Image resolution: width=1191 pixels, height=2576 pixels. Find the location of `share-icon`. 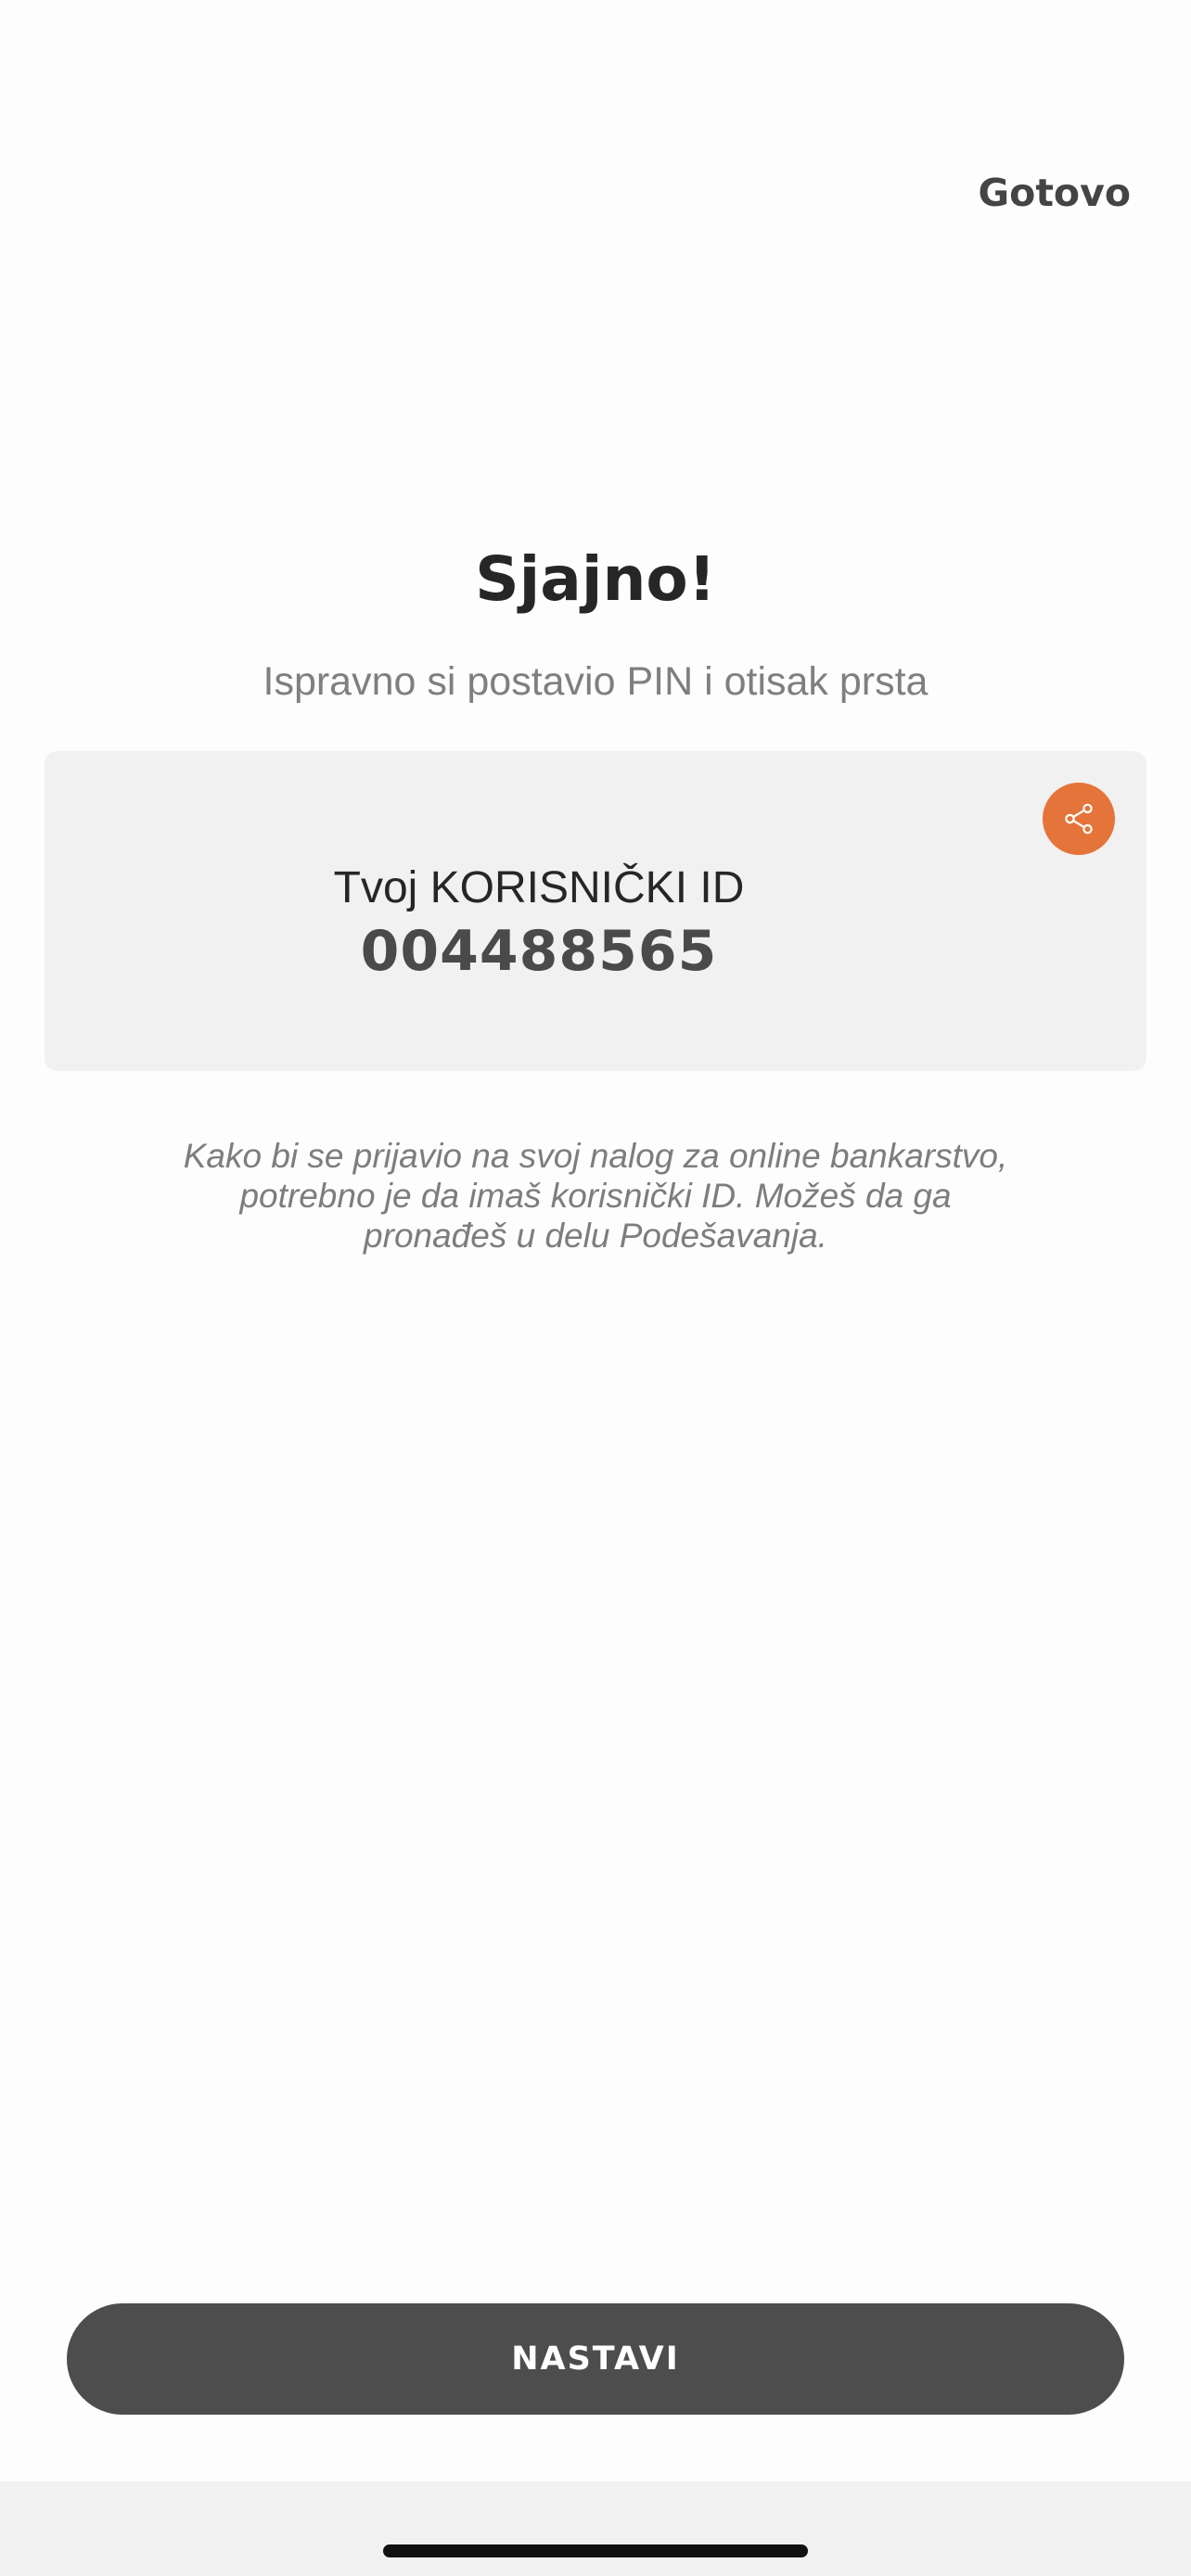

share-icon is located at coordinates (1079, 819).